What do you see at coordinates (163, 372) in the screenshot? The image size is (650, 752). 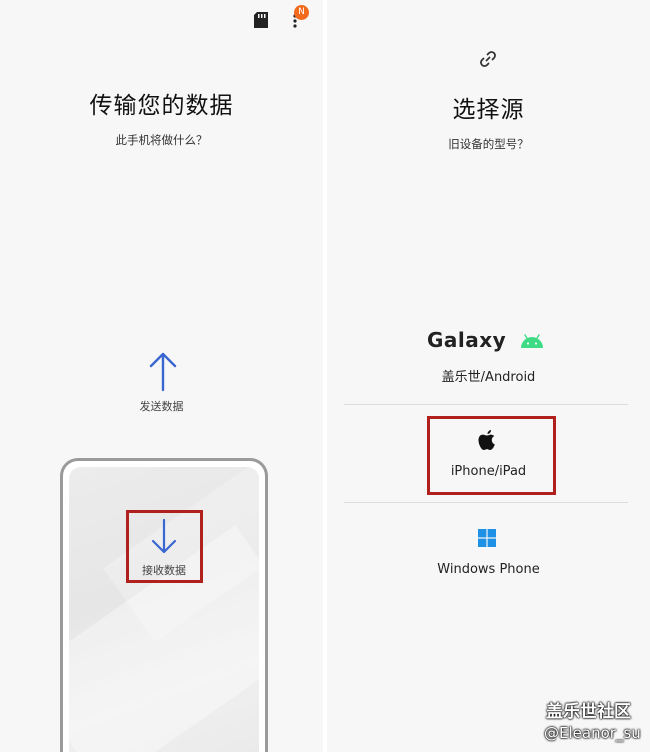 I see `arrow-up-icon` at bounding box center [163, 372].